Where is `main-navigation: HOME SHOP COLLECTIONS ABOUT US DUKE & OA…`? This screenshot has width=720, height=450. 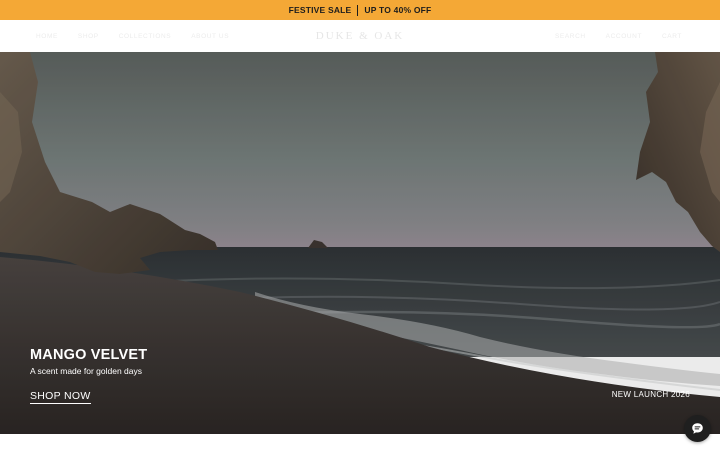
main-navigation: HOME SHOP COLLECTIONS ABOUT US DUKE & OA… is located at coordinates (360, 36).